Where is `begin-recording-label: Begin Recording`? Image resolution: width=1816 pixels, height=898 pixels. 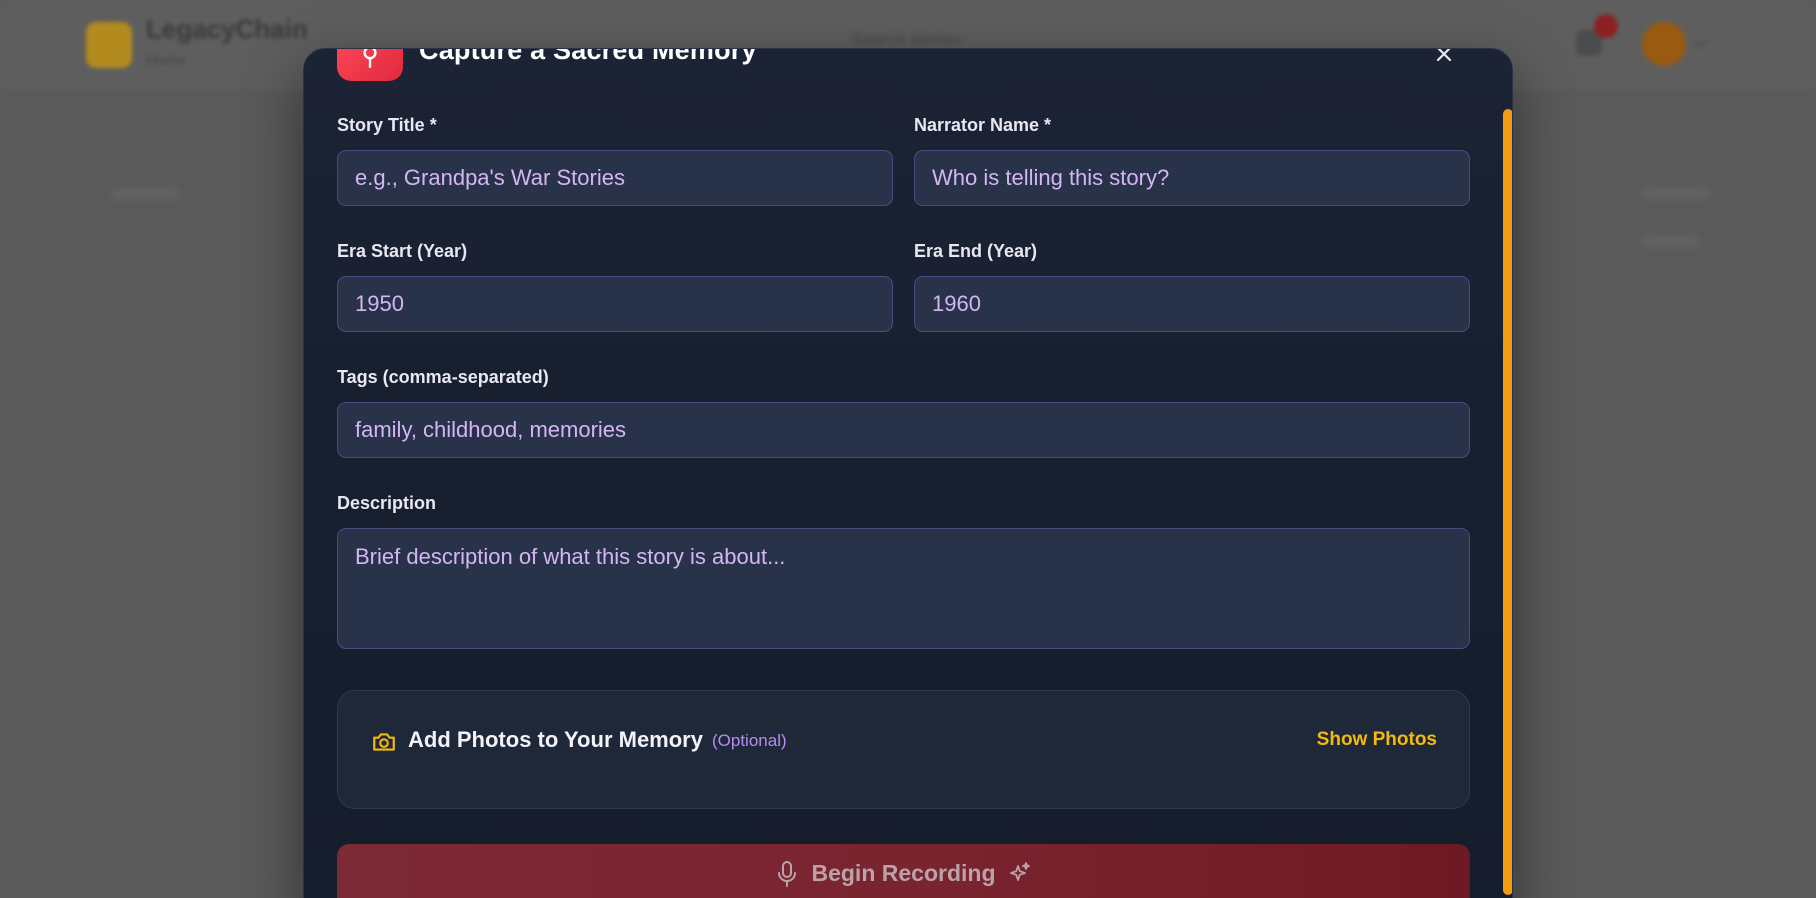
begin-recording-label: Begin Recording is located at coordinates (903, 873).